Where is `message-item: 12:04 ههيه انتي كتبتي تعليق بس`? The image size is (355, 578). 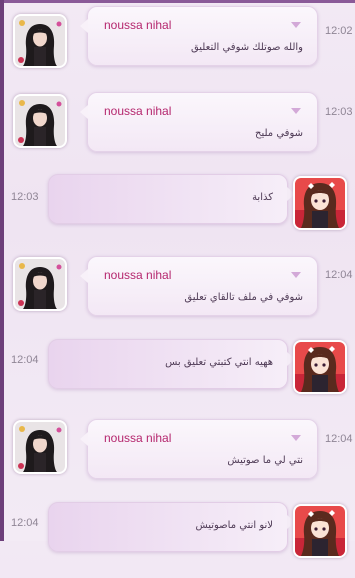
message-item: 12:04 ههيه انتي كتبتي تعليق بس is located at coordinates (177, 374).